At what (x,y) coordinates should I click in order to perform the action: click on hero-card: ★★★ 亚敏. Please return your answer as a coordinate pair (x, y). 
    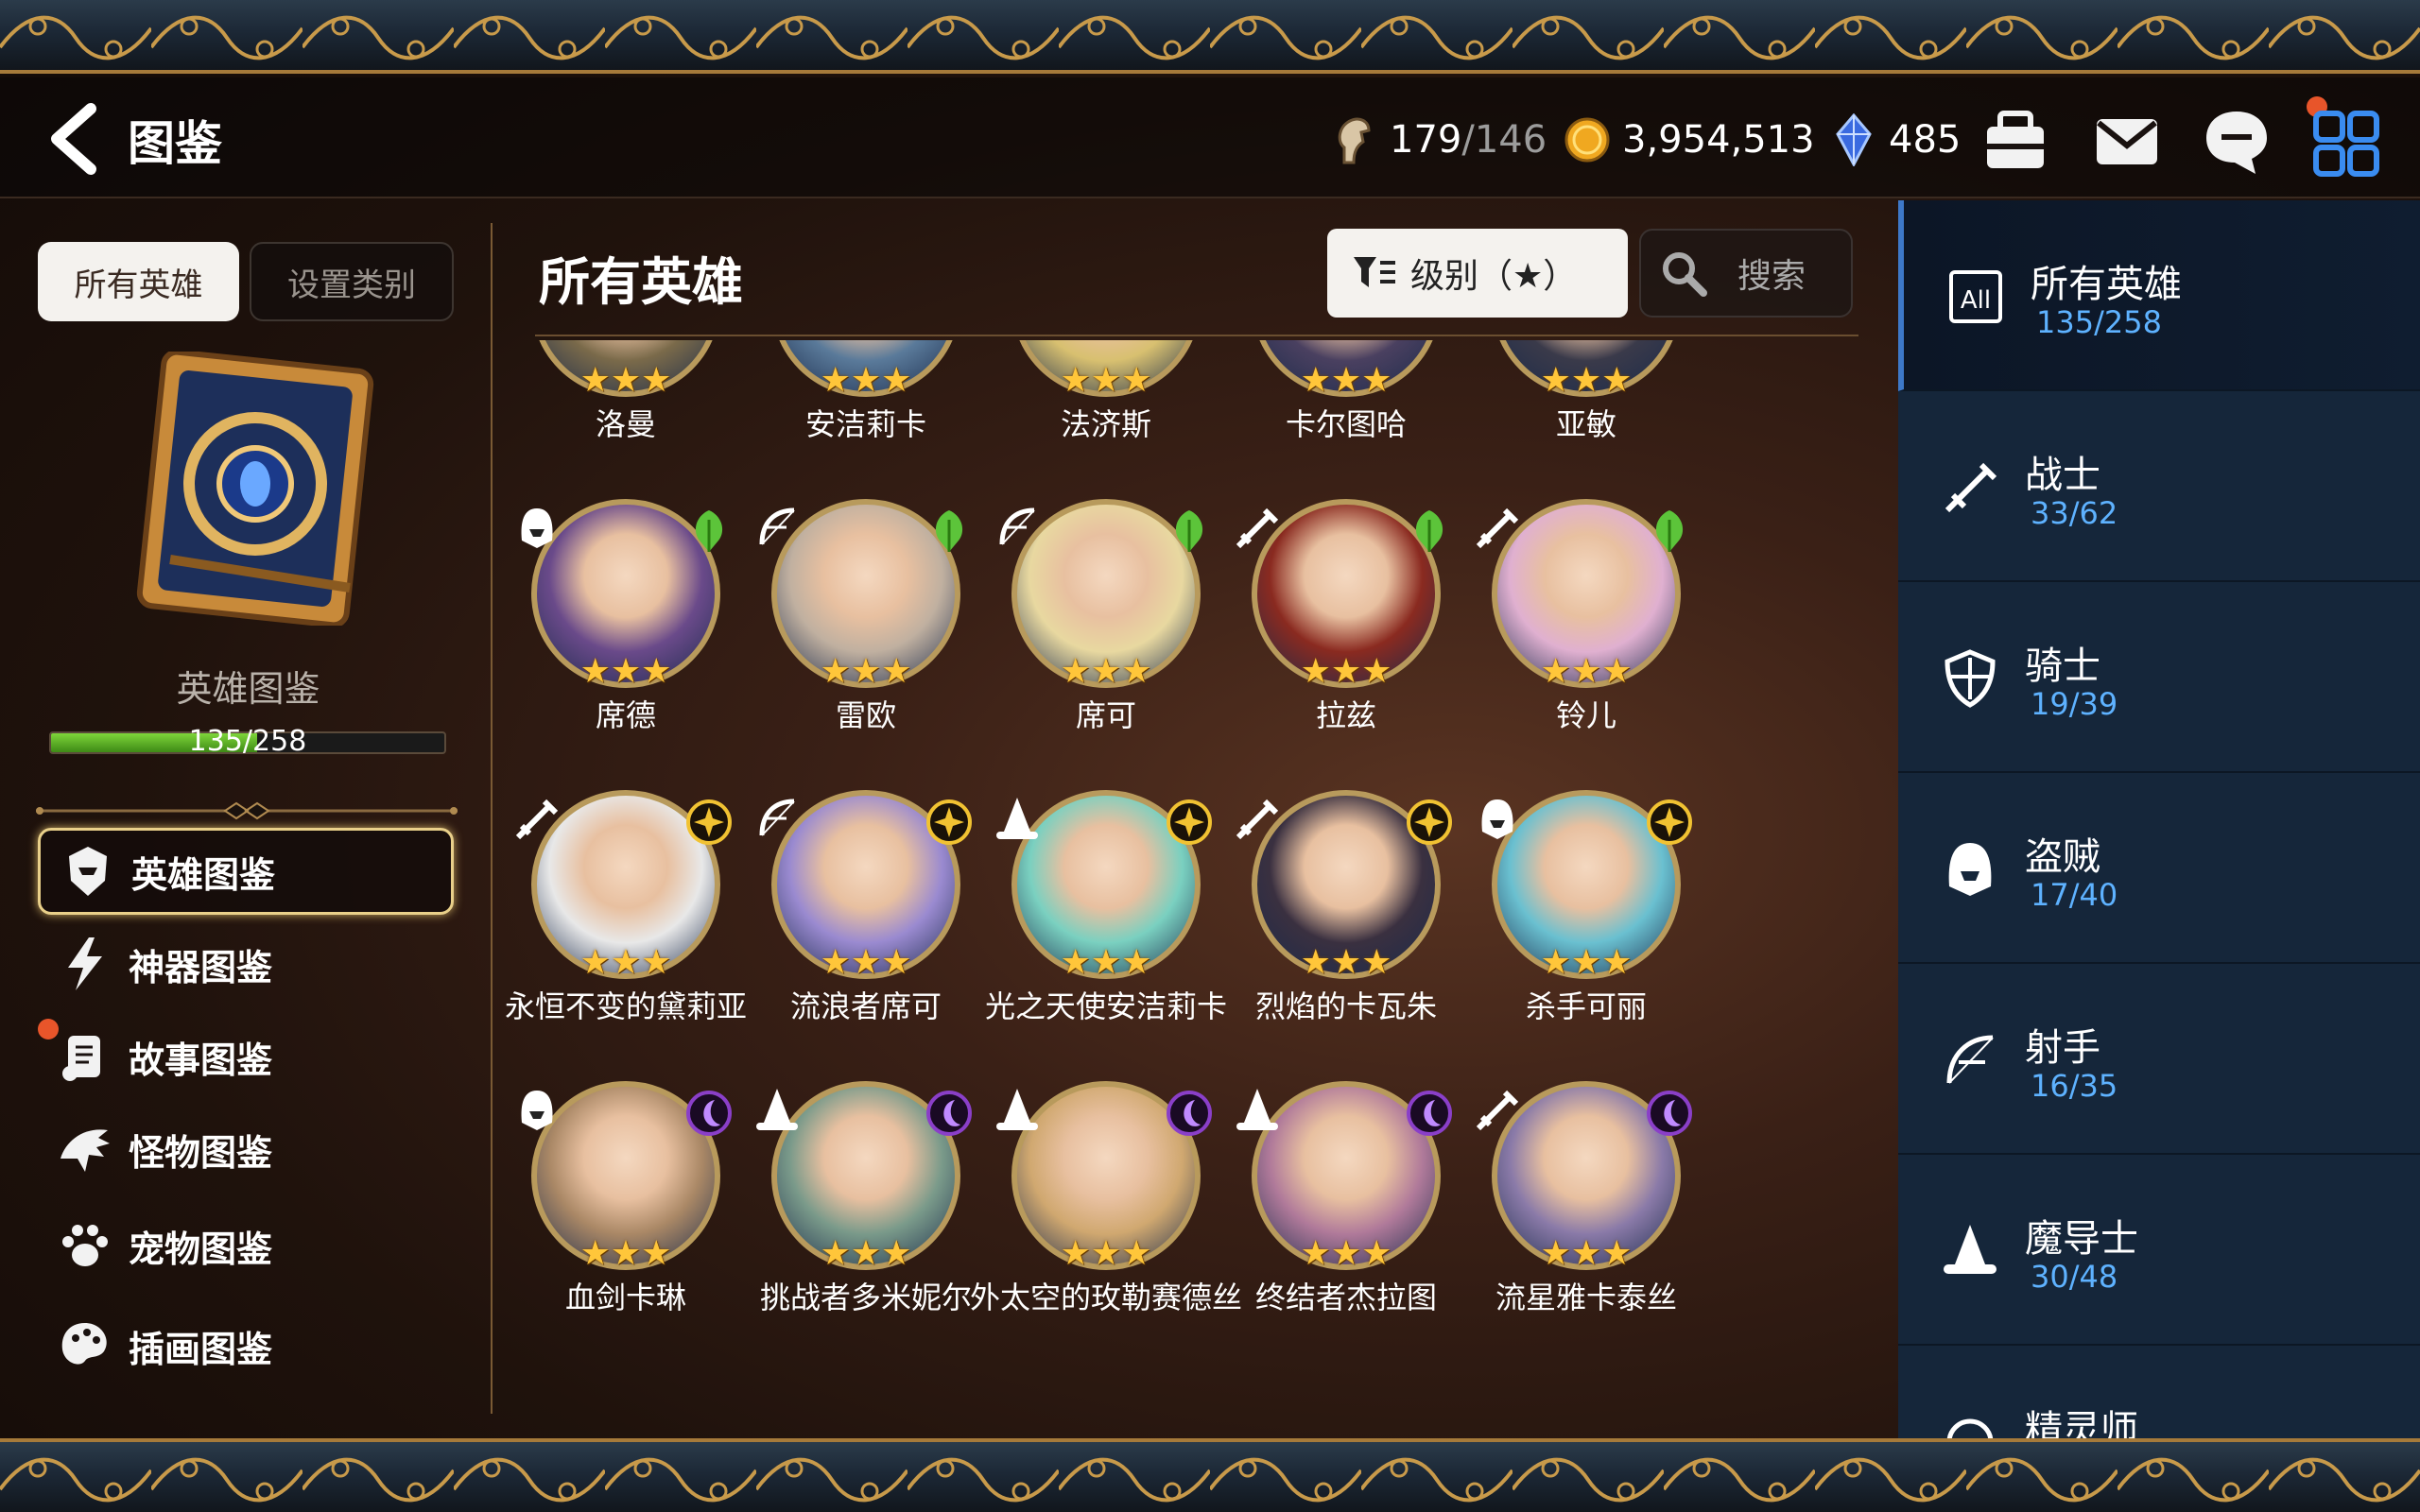
    Looking at the image, I should click on (1567, 430).